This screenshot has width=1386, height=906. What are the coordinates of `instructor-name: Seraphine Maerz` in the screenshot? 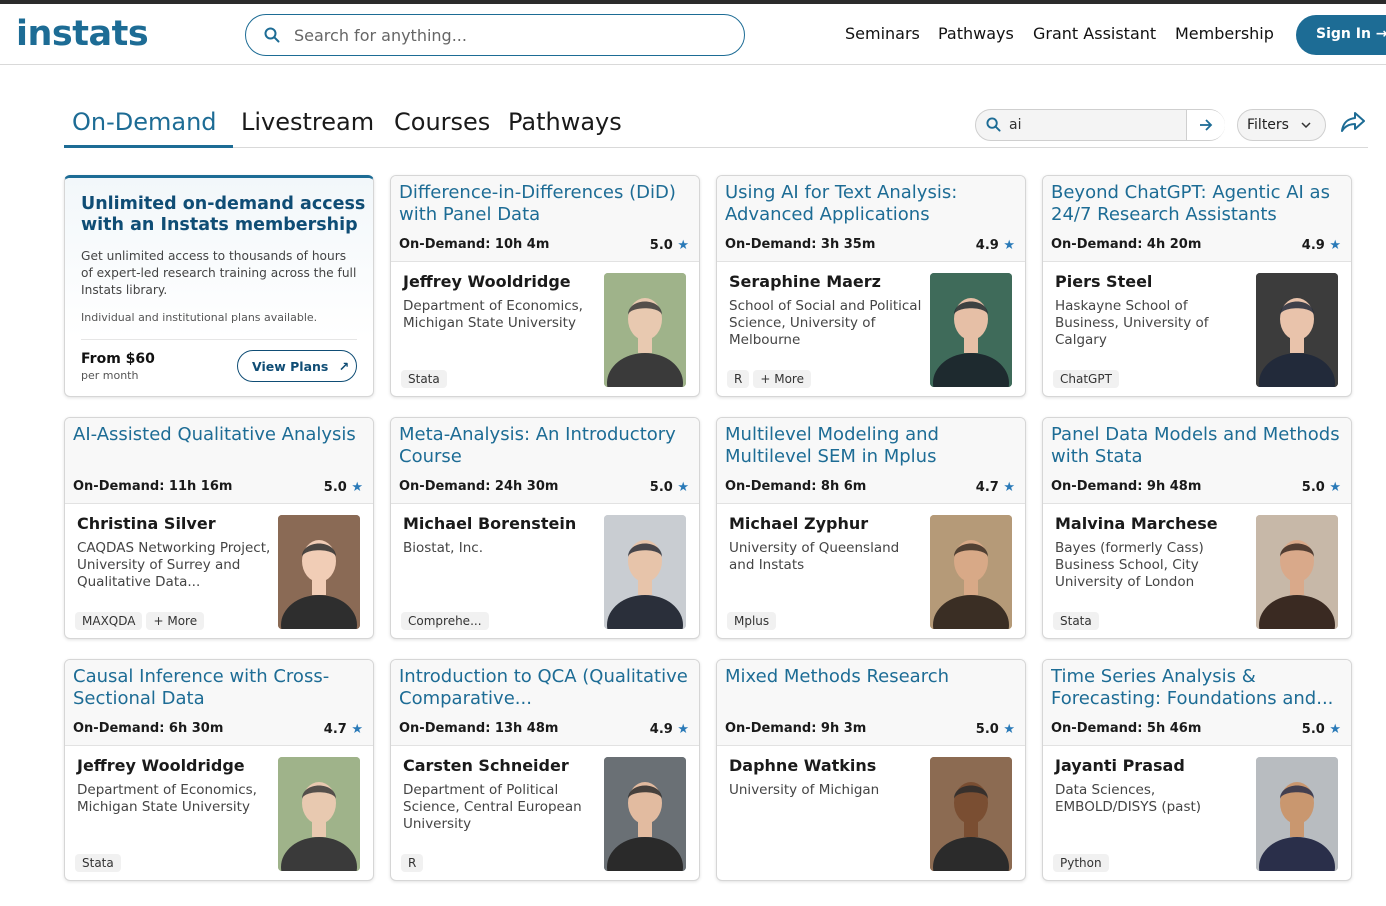 It's located at (805, 281).